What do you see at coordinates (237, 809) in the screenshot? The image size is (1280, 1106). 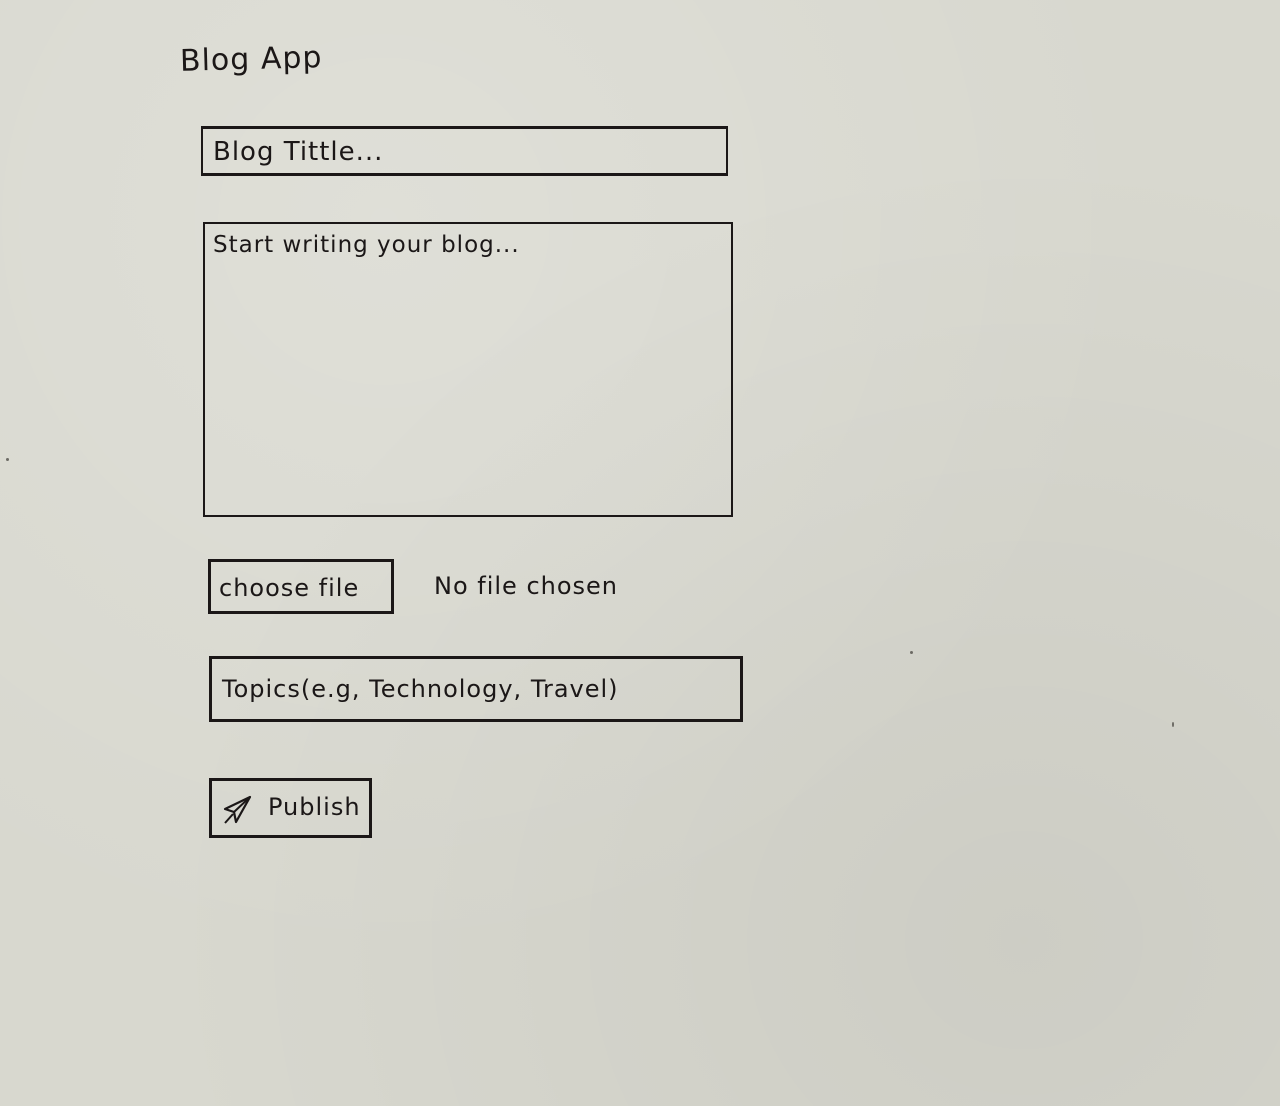 I see `send-icon` at bounding box center [237, 809].